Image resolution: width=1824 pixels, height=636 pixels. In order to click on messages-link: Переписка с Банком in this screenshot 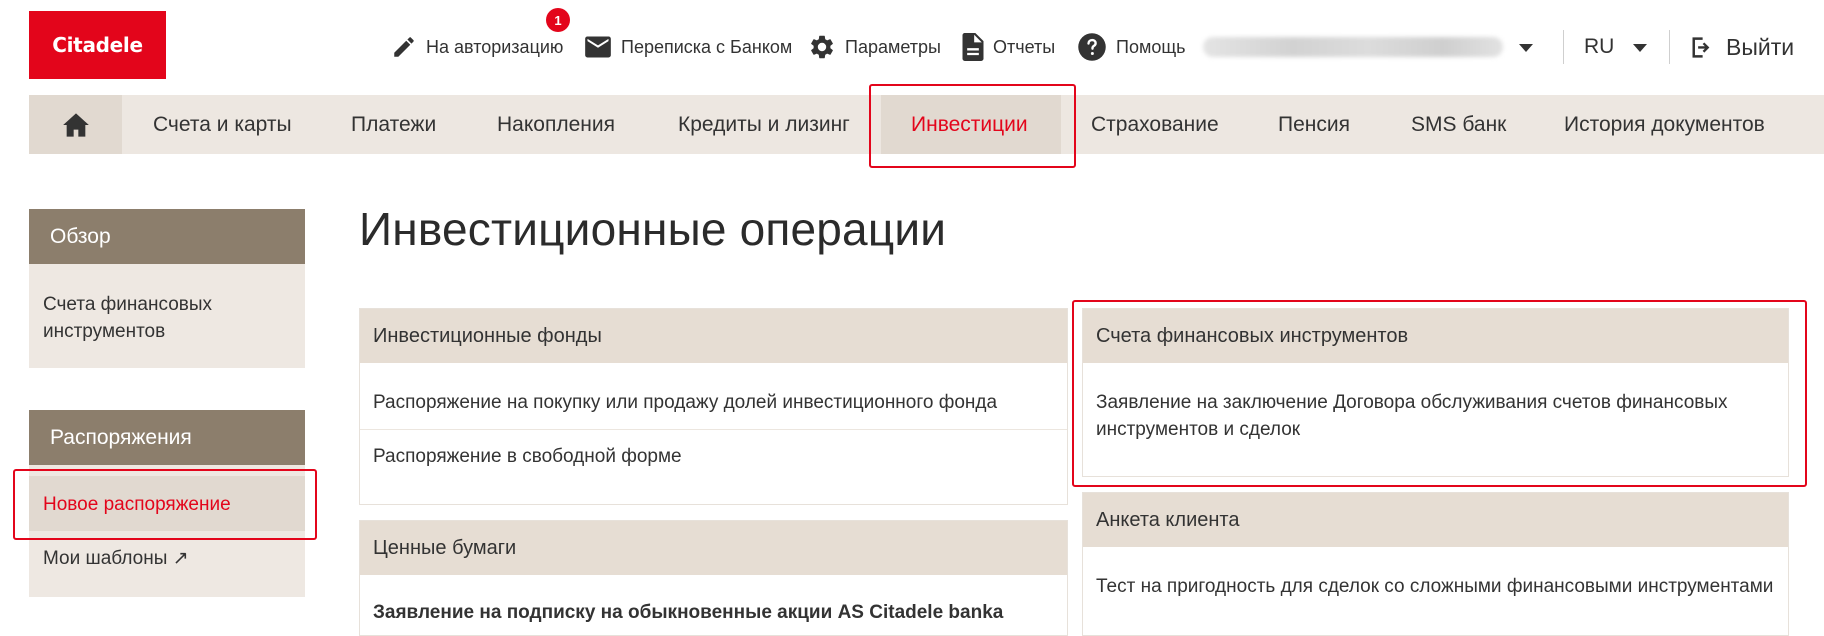, I will do `click(688, 47)`.